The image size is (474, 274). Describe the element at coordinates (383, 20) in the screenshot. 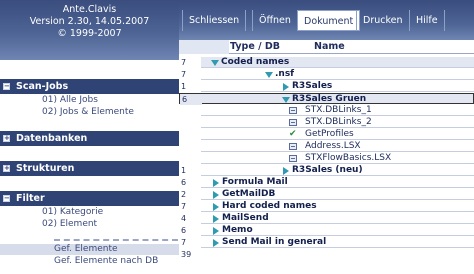

I see `drucken-button: Drucken` at that location.